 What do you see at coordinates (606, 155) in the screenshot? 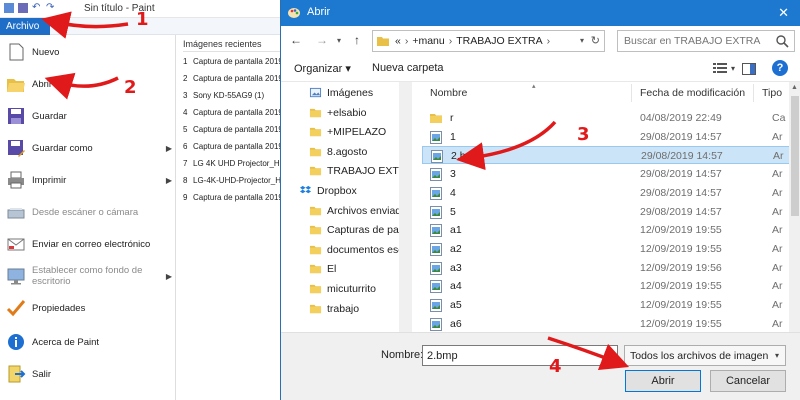
I see `file-row: 2.bmp 29/08/2019 14:57 Ar` at bounding box center [606, 155].